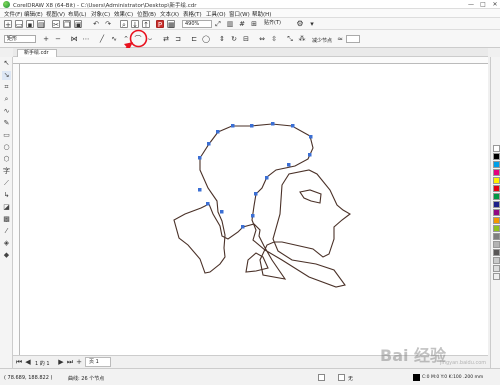  What do you see at coordinates (351, 379) in the screenshot?
I see `fill-status: 无` at bounding box center [351, 379].